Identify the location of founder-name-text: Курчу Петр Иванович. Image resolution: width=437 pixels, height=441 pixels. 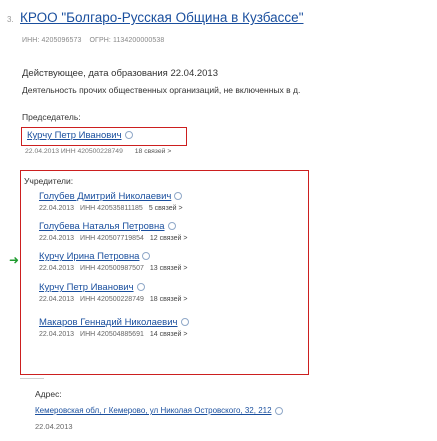
(86, 287).